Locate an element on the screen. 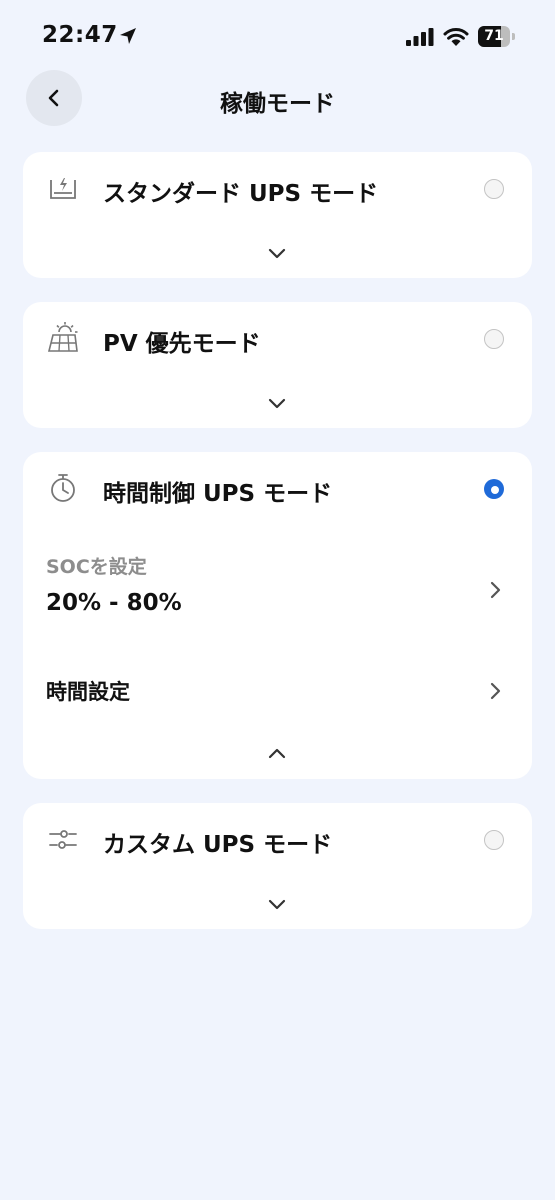 This screenshot has width=555, height=1200. mode-row-standard-ups: スタンダード UPS モード is located at coordinates (277, 190).